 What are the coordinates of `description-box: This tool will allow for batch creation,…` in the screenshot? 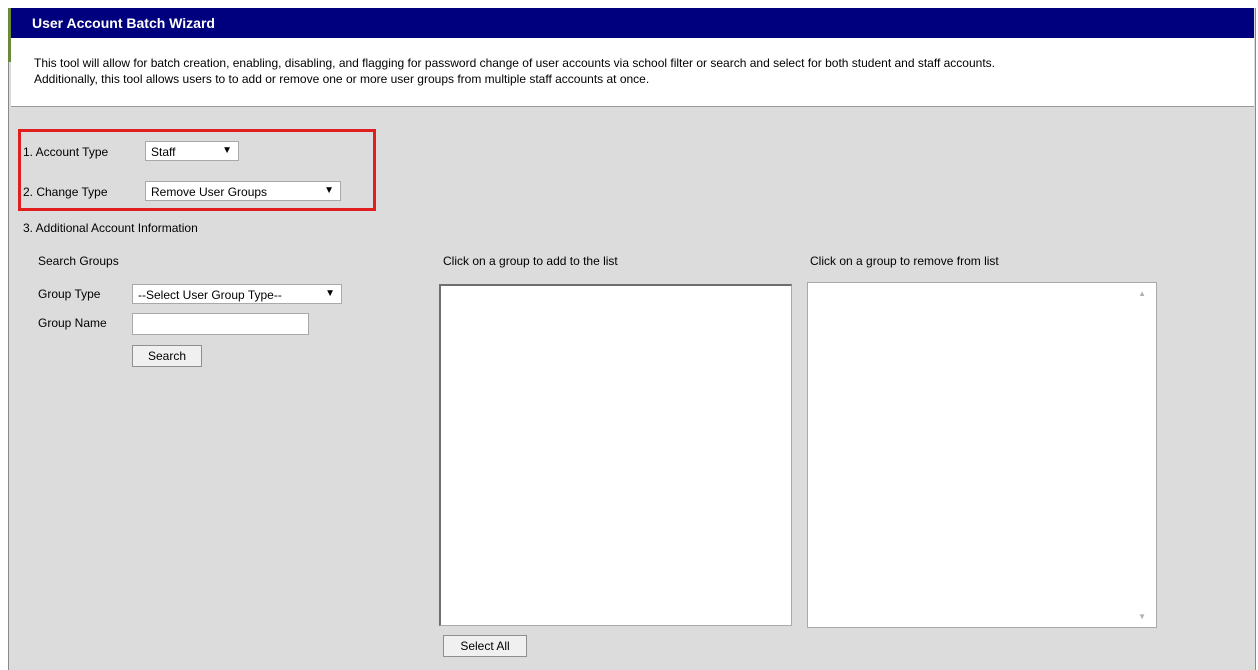 It's located at (632, 72).